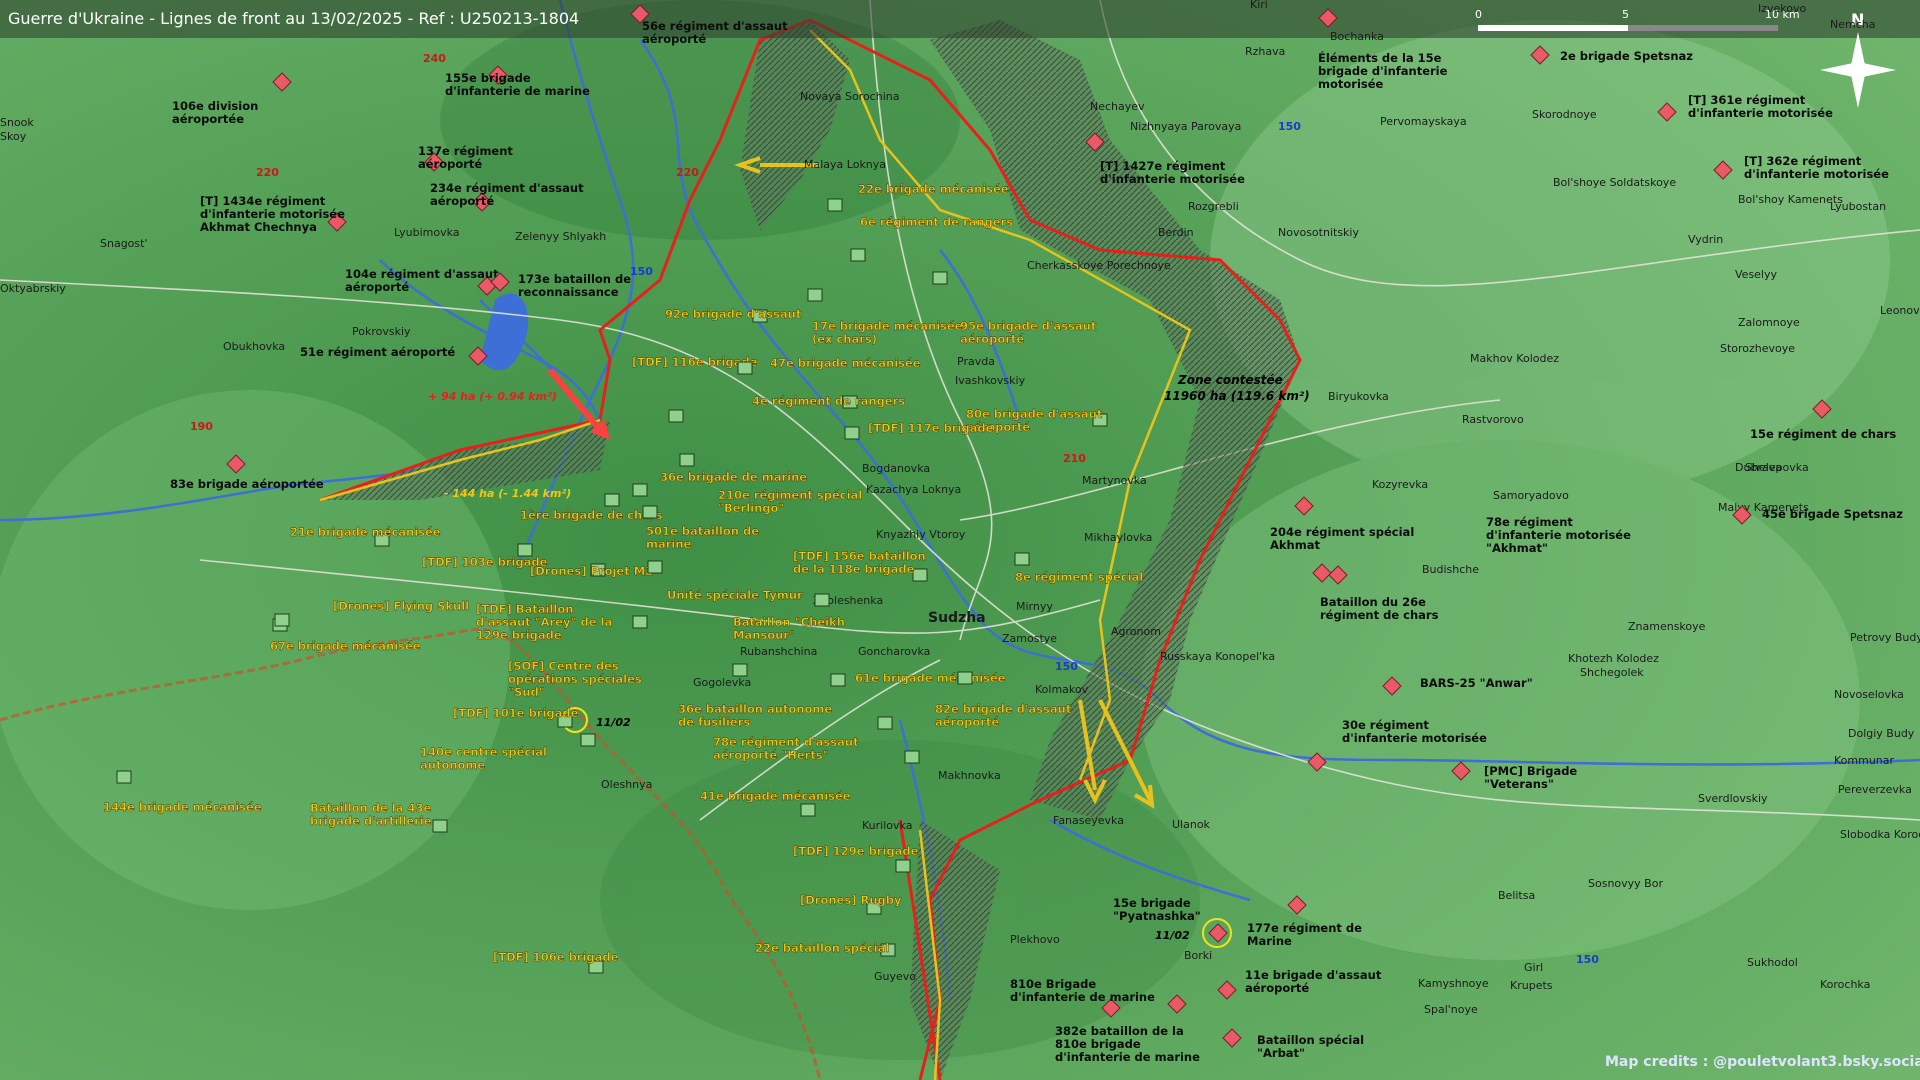 The image size is (1920, 1080). What do you see at coordinates (613, 722) in the screenshot?
I see `svg-text: 11/02` at bounding box center [613, 722].